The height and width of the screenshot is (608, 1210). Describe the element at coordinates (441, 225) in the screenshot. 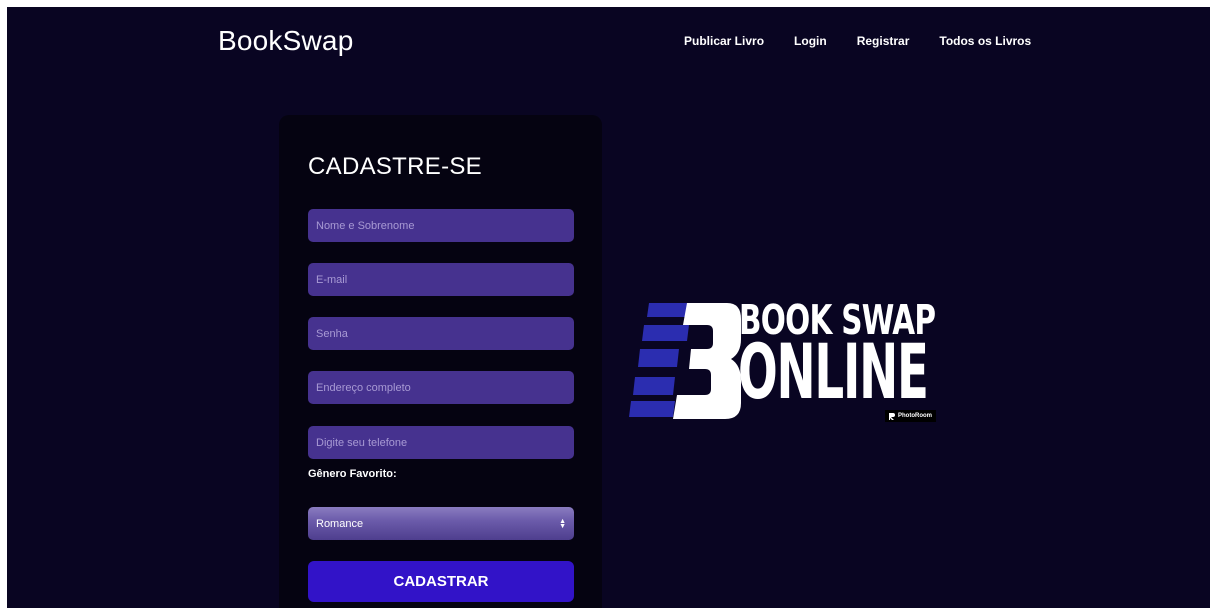

I see `full-name-input` at that location.